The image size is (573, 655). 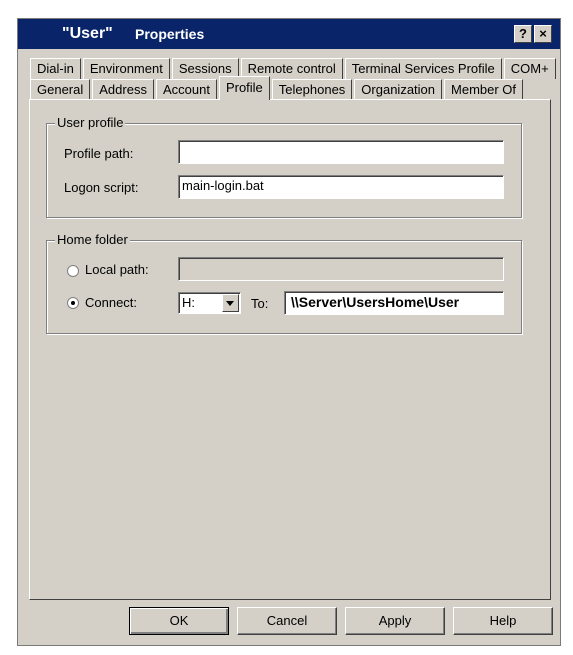 I want to click on tab-terminal-services-profile: Terminal Services Profile, so click(x=423, y=68).